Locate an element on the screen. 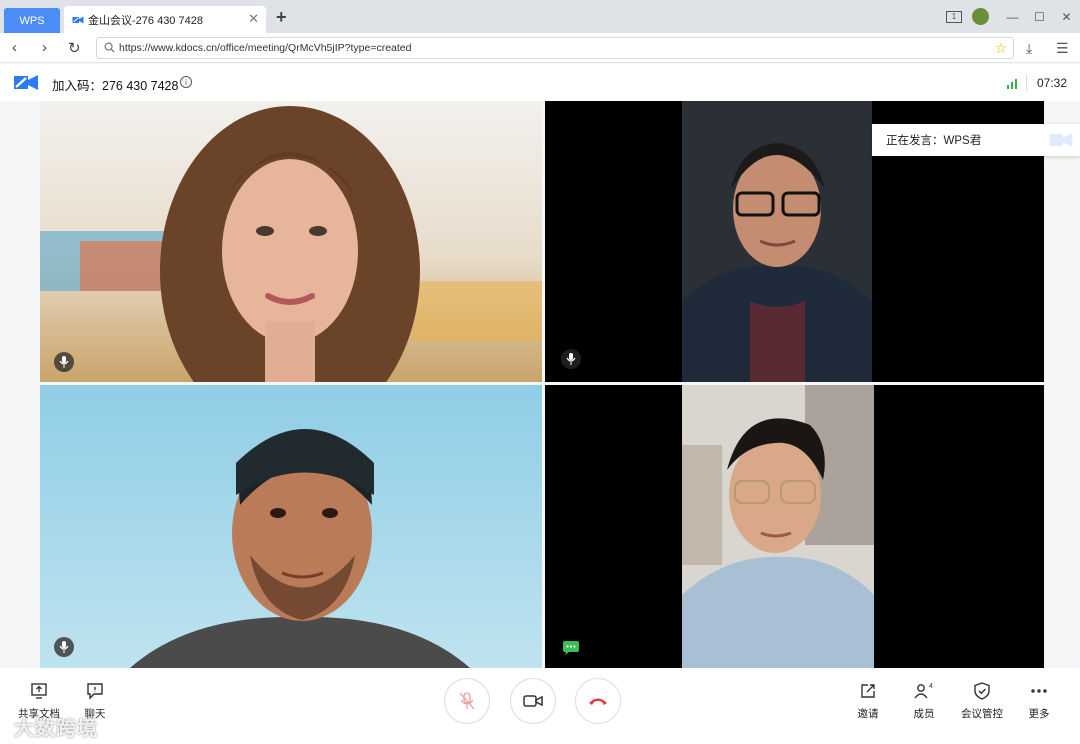 This screenshot has width=1080, height=744. invite-icon is located at coordinates (868, 691).